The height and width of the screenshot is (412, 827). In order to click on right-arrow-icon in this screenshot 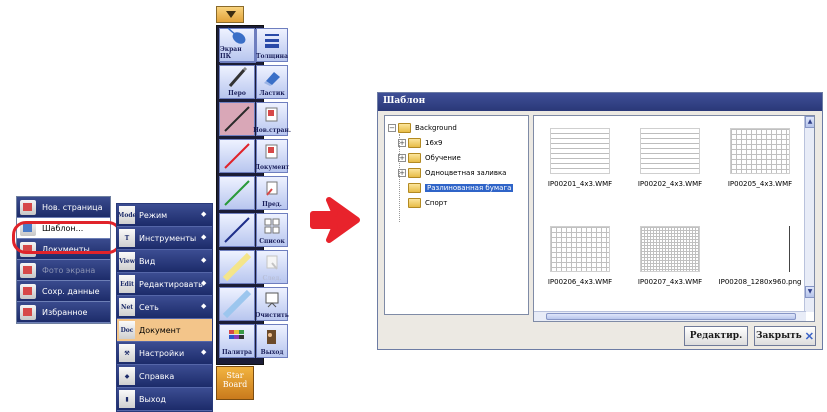, I will do `click(335, 220)`.